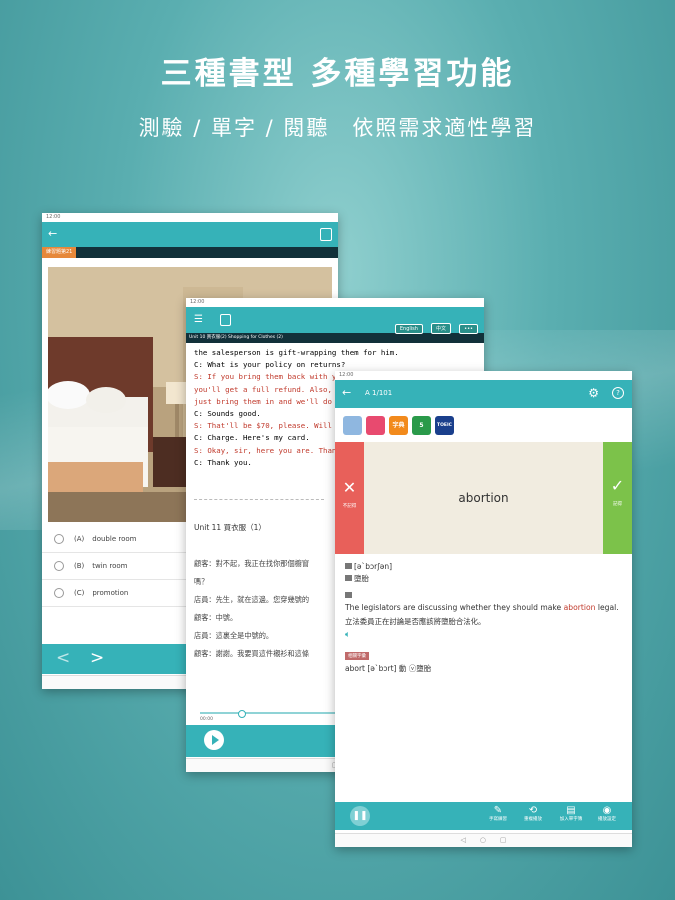 The image size is (675, 900). Describe the element at coordinates (498, 810) in the screenshot. I see `pencil-icon: ✎` at that location.